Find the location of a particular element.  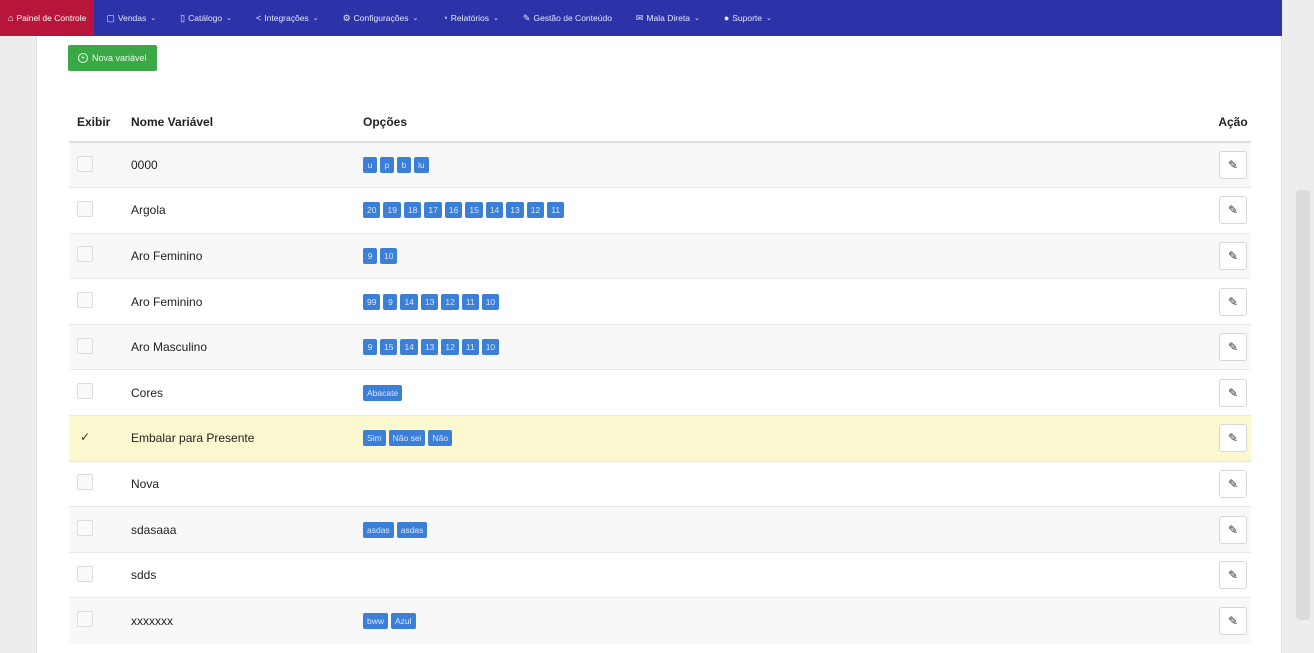

nav-item-label: Painel de Controle is located at coordinates (51, 18).